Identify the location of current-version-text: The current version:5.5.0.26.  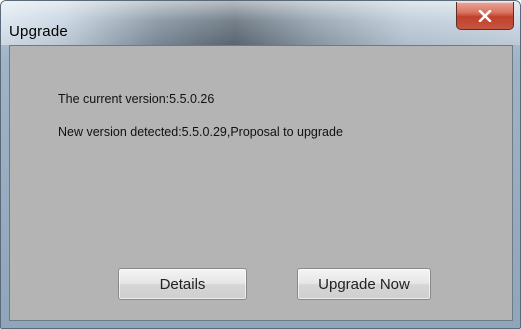
(136, 99).